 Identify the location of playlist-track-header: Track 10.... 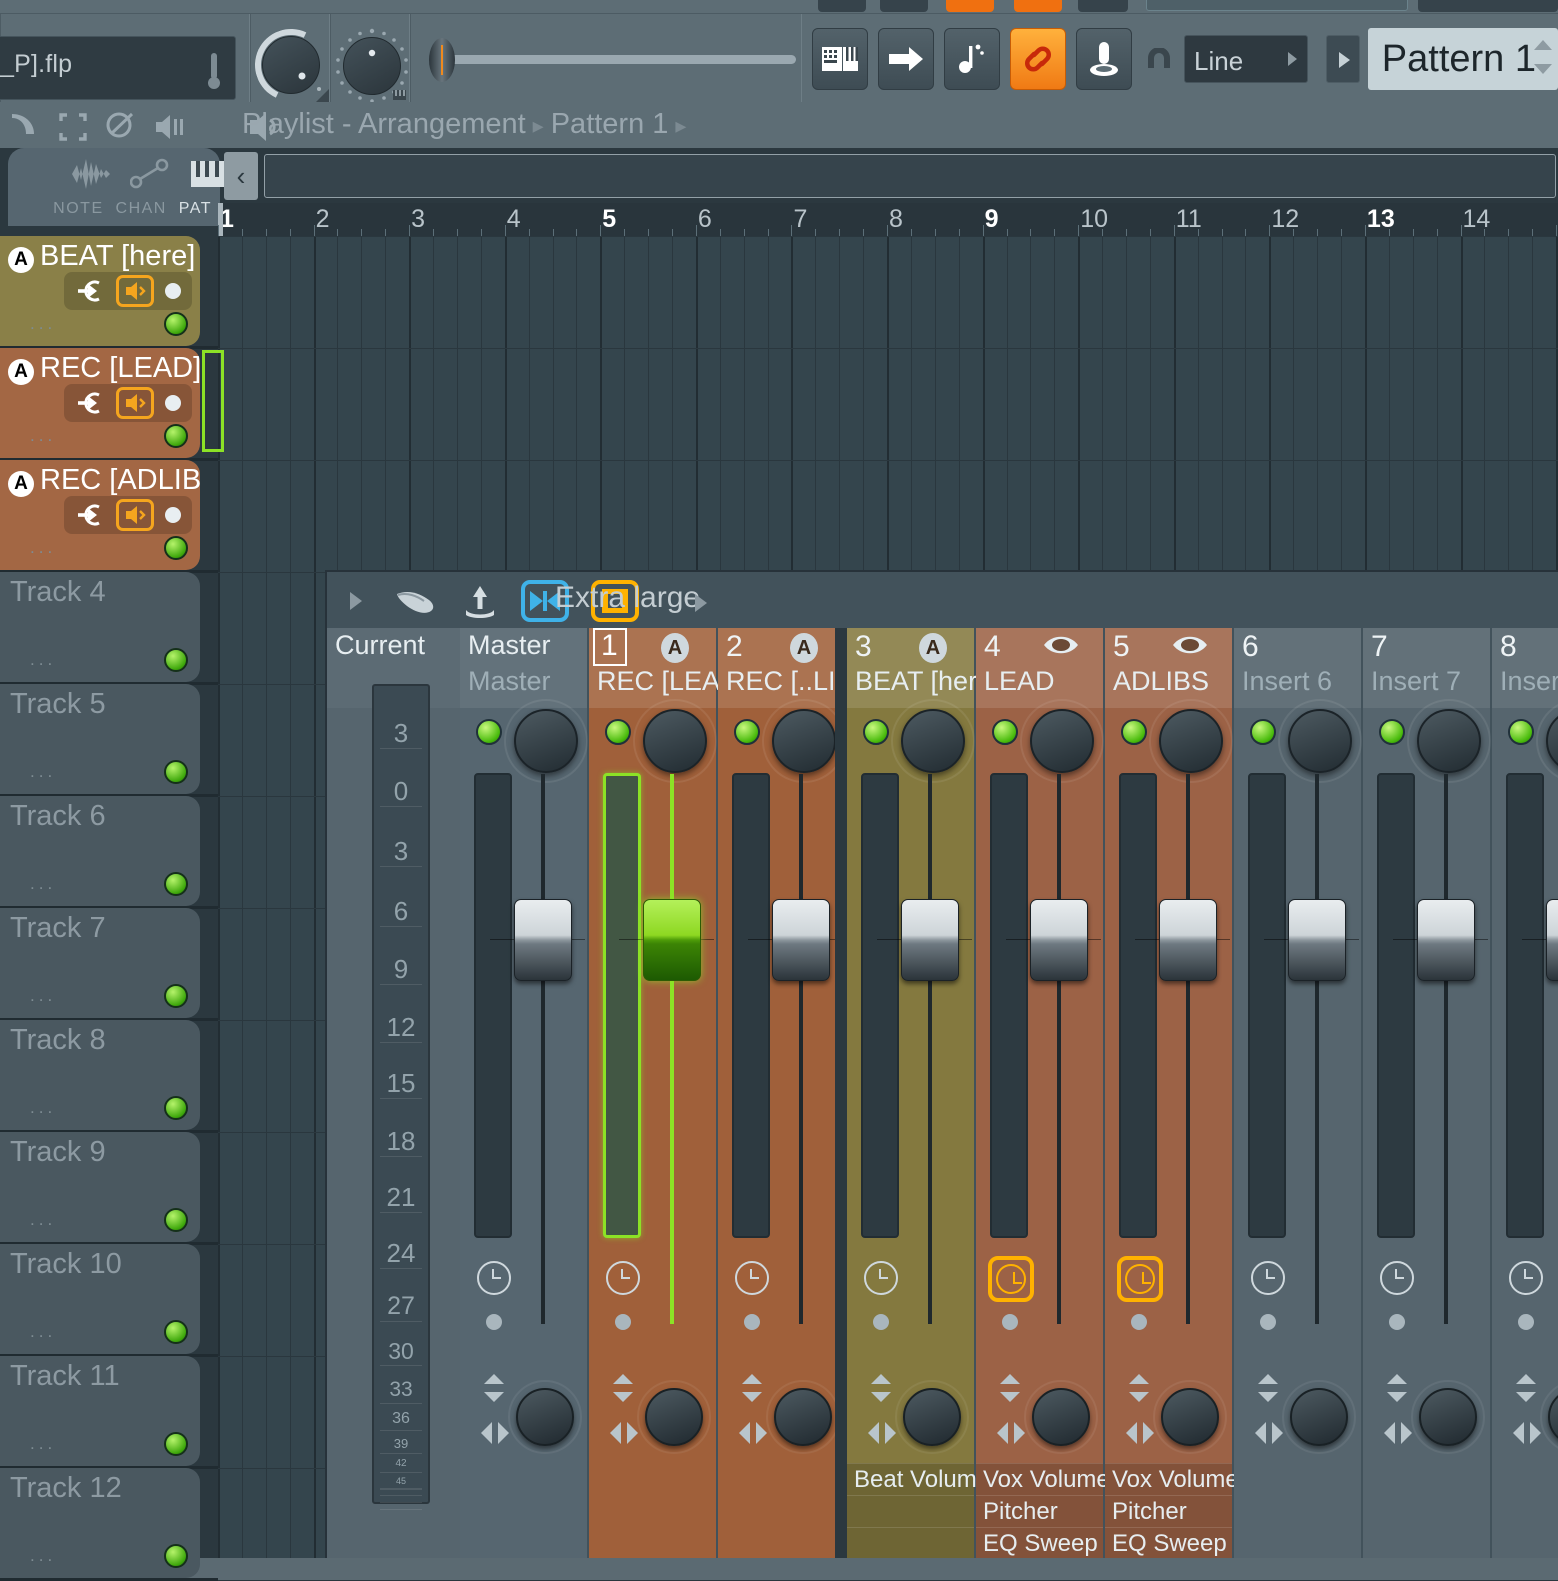
(100, 1299).